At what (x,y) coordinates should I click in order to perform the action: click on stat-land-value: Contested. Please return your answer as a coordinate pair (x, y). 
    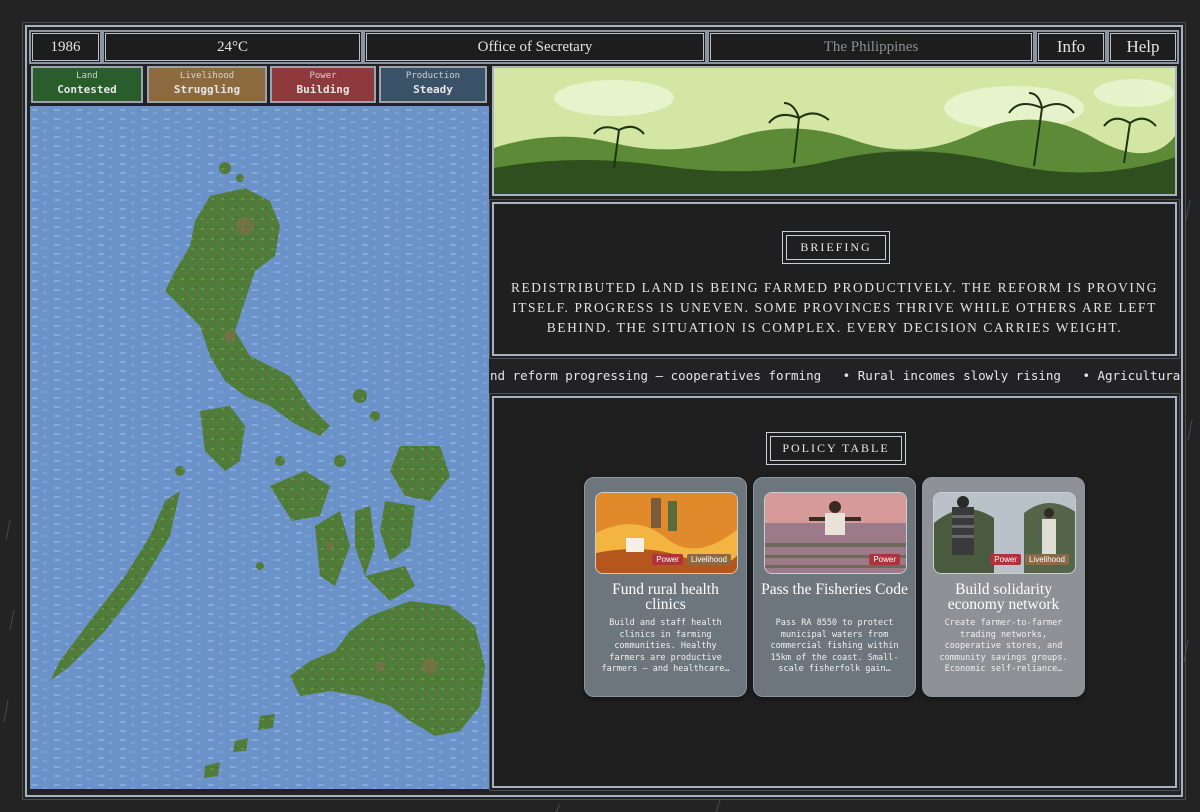
    Looking at the image, I should click on (87, 89).